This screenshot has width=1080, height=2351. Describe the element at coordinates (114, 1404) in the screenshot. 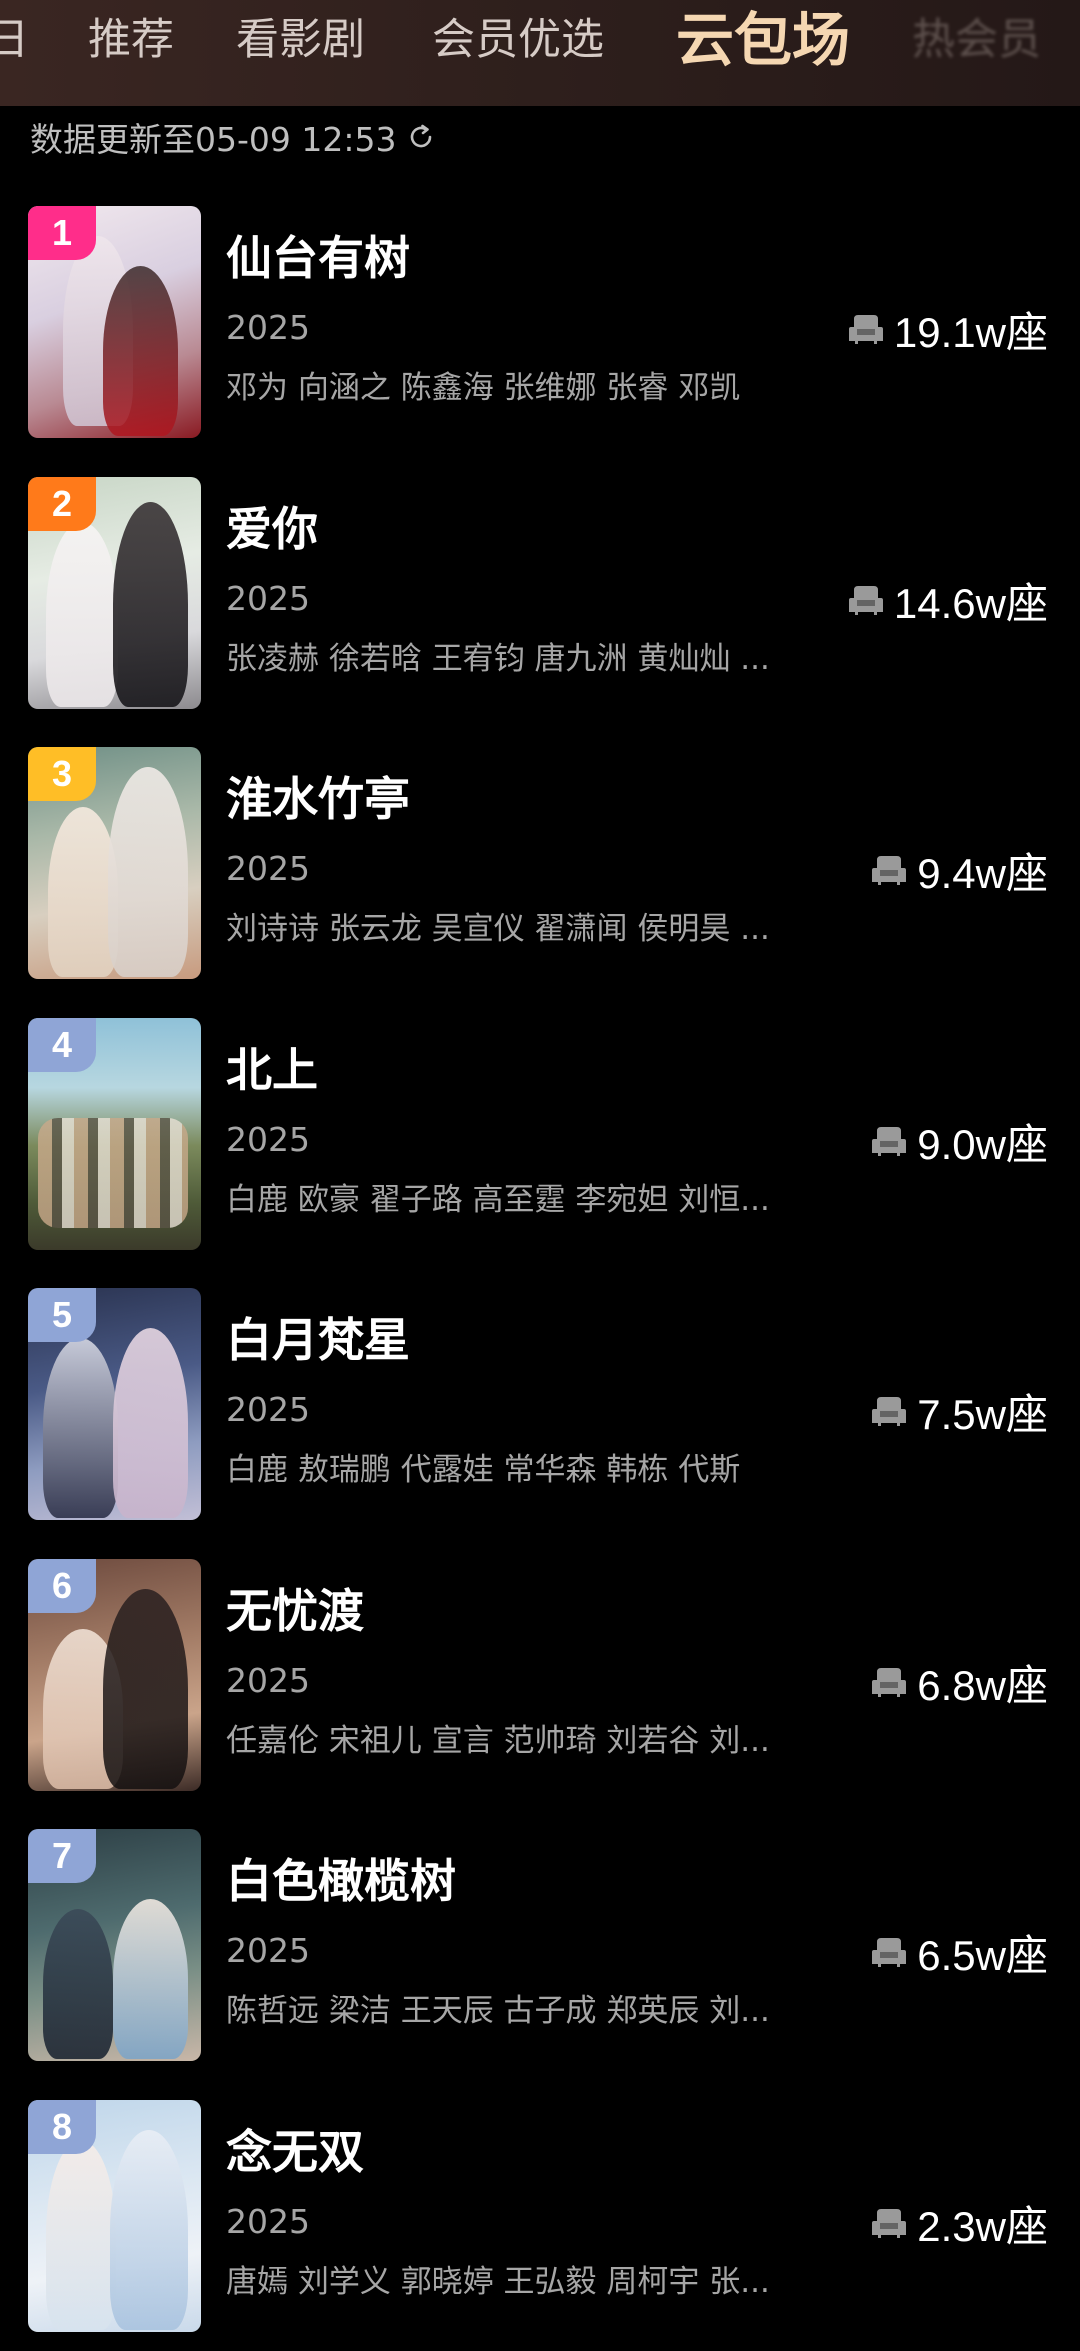

I see `poster-image: 5` at that location.